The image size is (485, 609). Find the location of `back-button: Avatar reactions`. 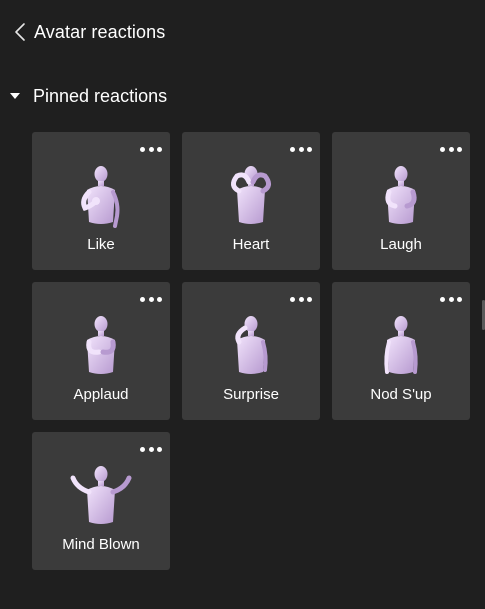

back-button: Avatar reactions is located at coordinates (87, 32).